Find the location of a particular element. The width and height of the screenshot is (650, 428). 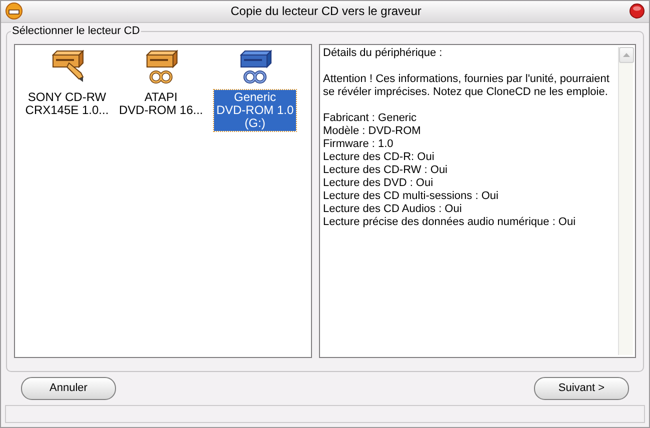

property-line: Firmware : 1.0 is located at coordinates (358, 144).